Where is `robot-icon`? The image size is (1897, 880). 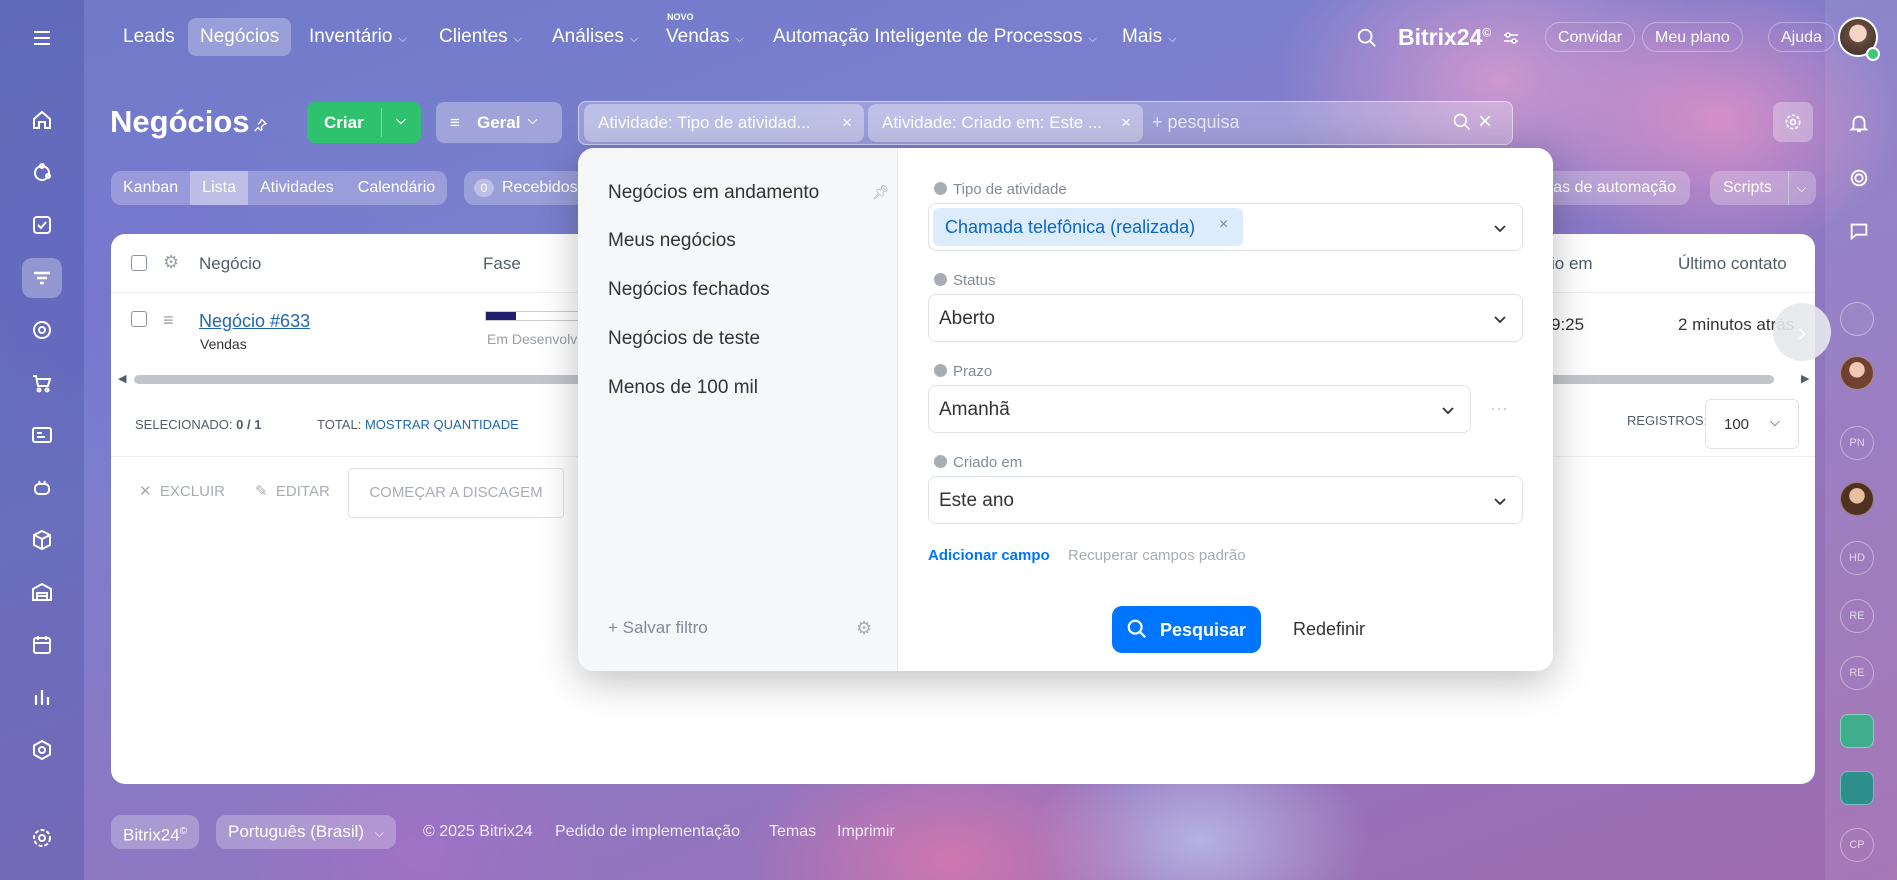
robot-icon is located at coordinates (42, 488).